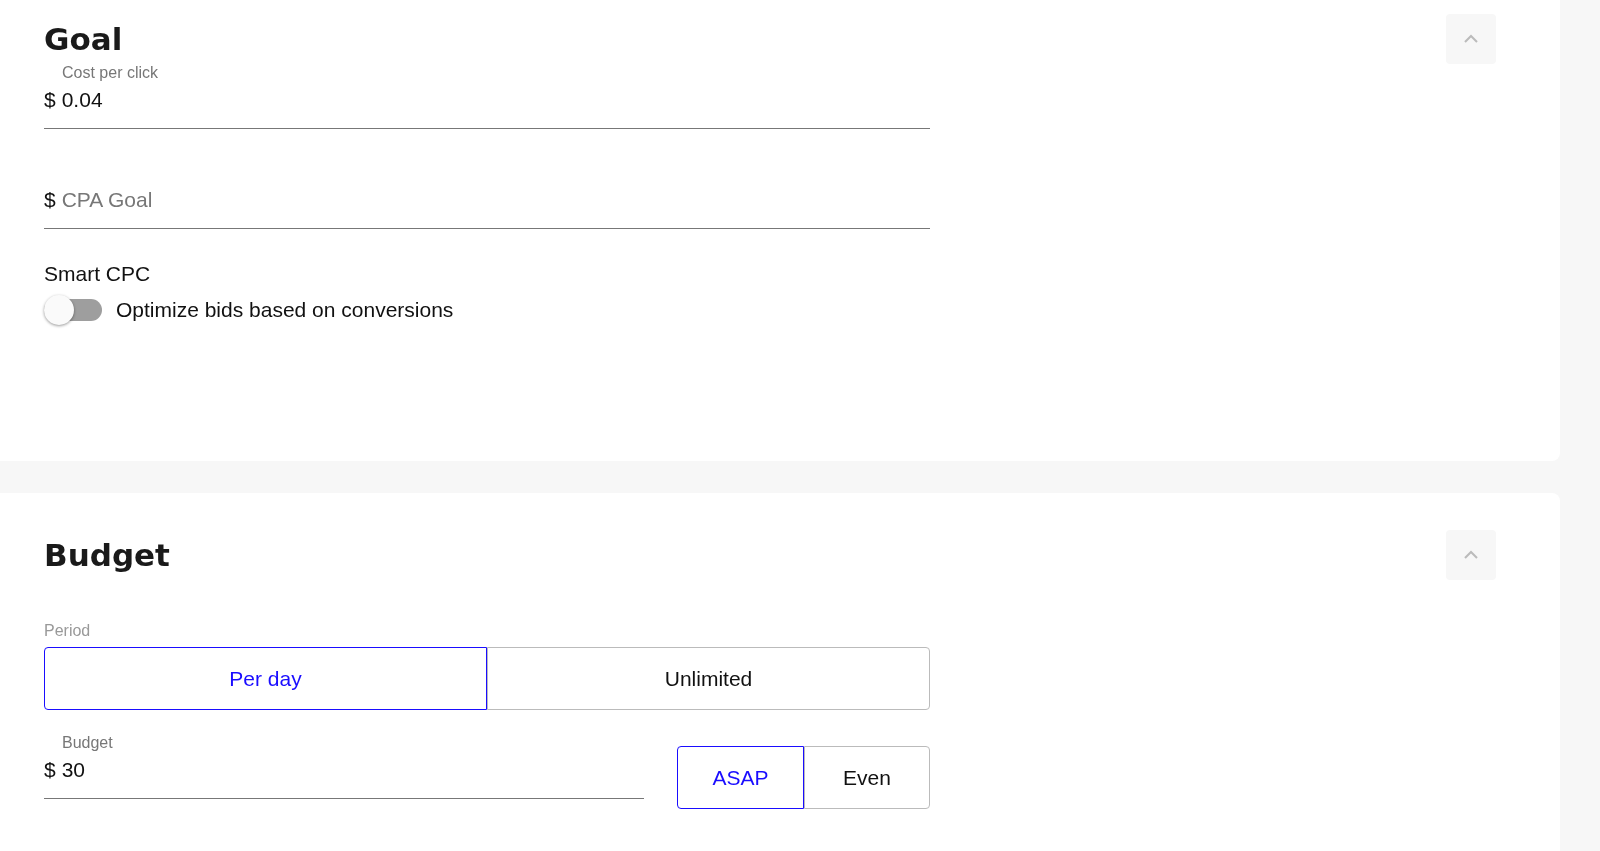 The width and height of the screenshot is (1600, 851). What do you see at coordinates (68, 631) in the screenshot?
I see `period-label: Period` at bounding box center [68, 631].